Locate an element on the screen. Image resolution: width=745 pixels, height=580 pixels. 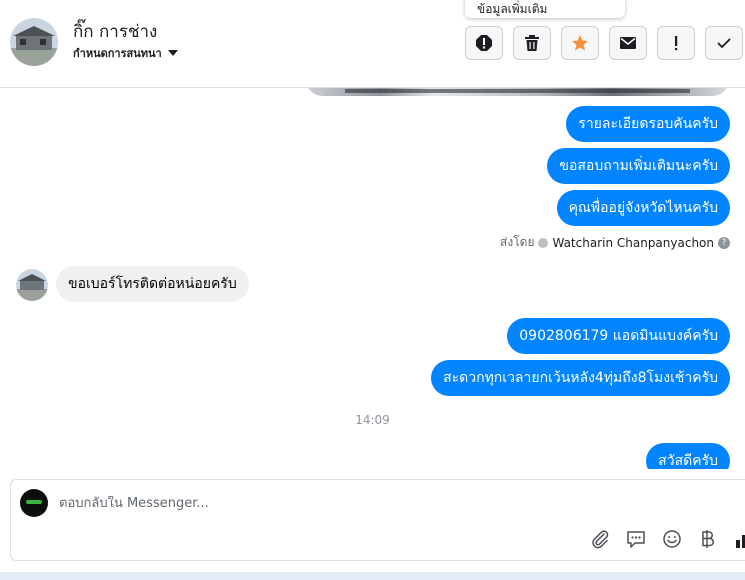
exclamation-icon is located at coordinates (676, 43).